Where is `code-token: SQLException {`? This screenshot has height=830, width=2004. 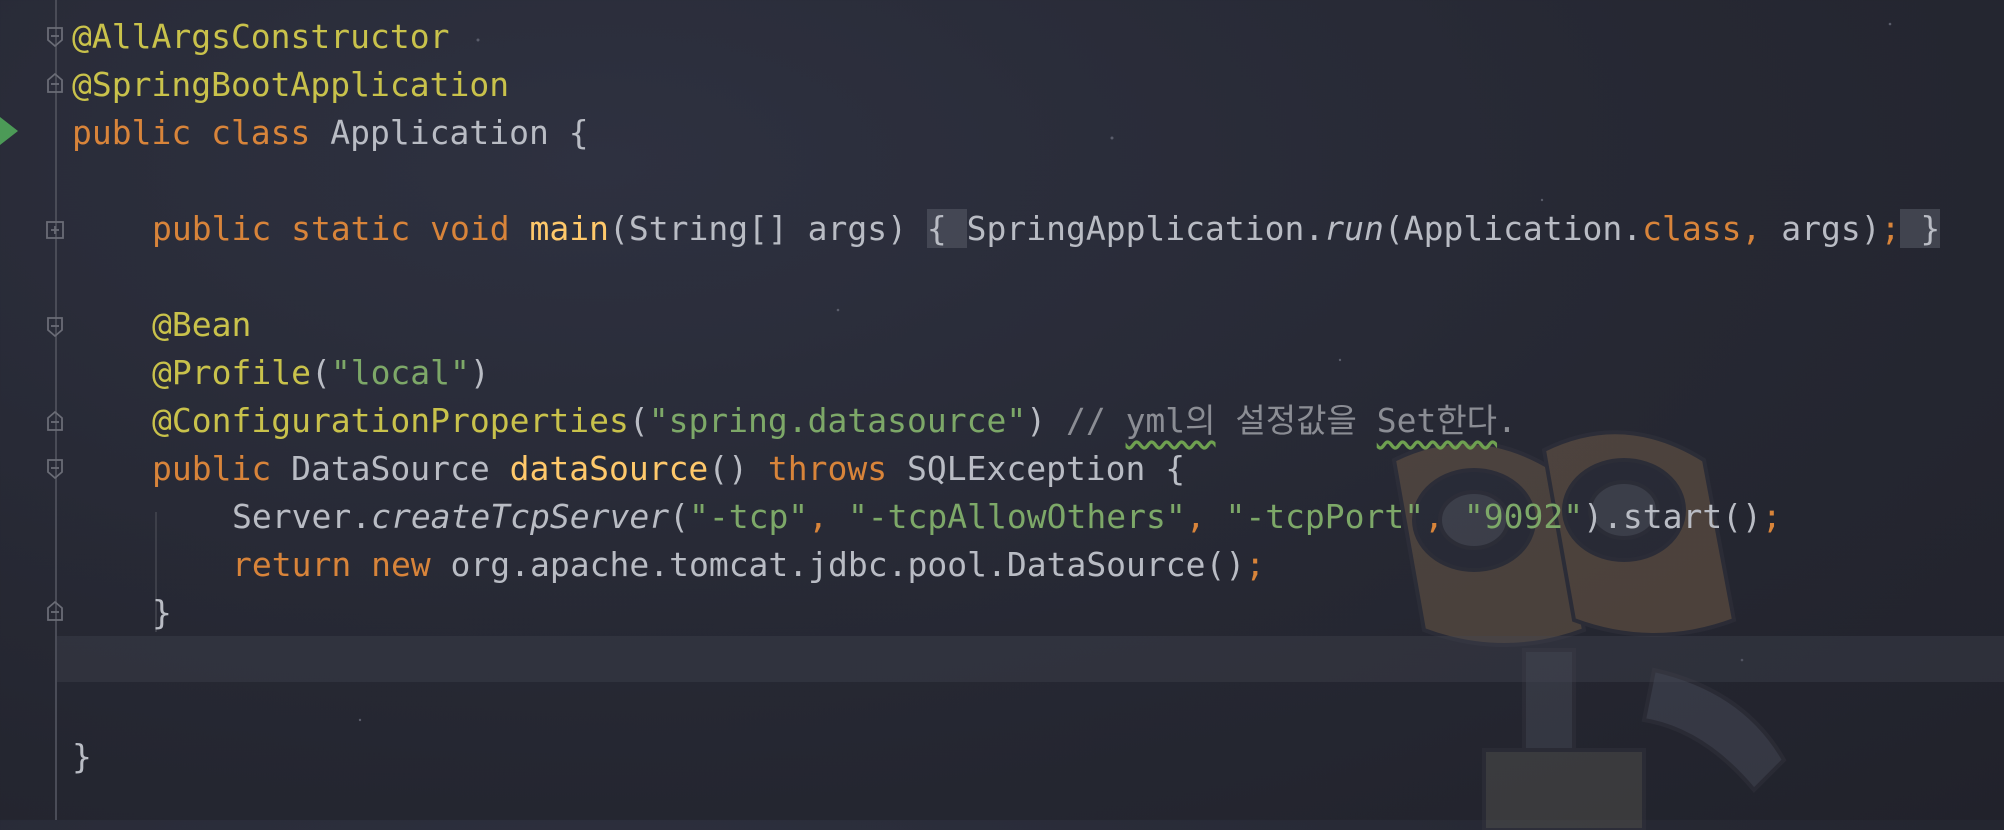 code-token: SQLException { is located at coordinates (1046, 468).